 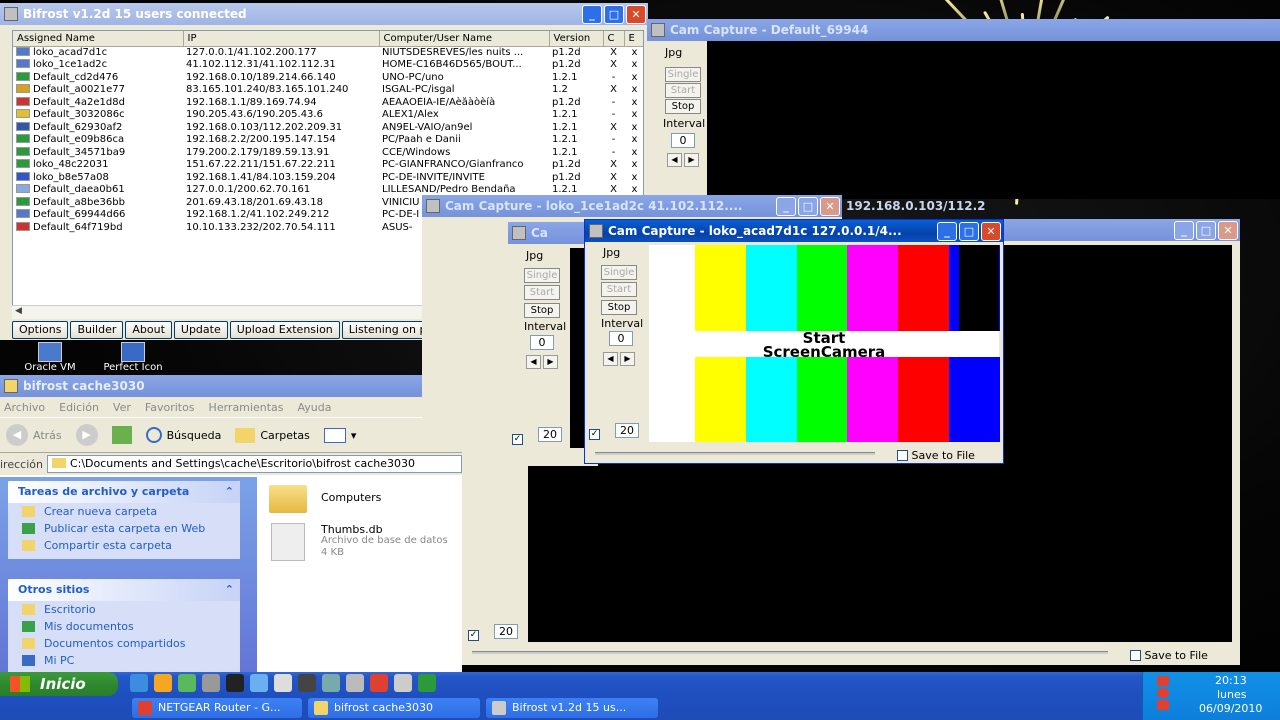 What do you see at coordinates (364, 543) in the screenshot?
I see `file-item-thumbs: Thumbs.db Archivo de base de datos 4 KB` at bounding box center [364, 543].